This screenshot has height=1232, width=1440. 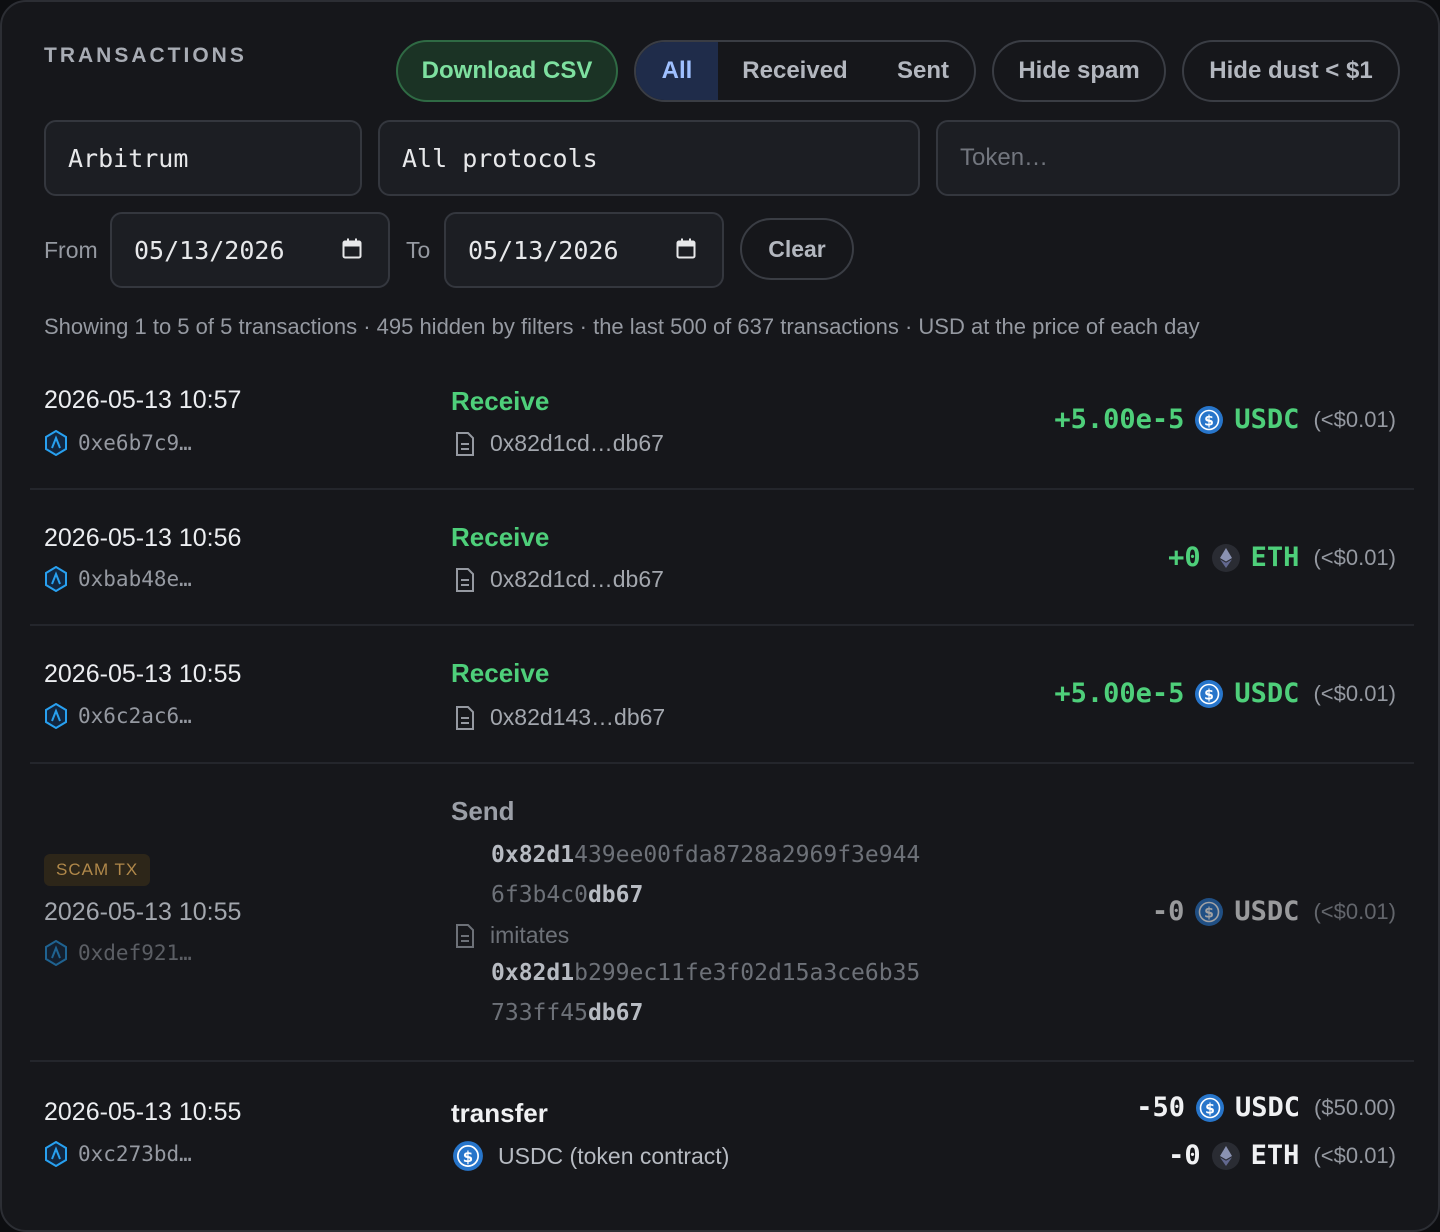 I want to click on tx-amount: +0 ETH (<$0.01), so click(x=1282, y=557).